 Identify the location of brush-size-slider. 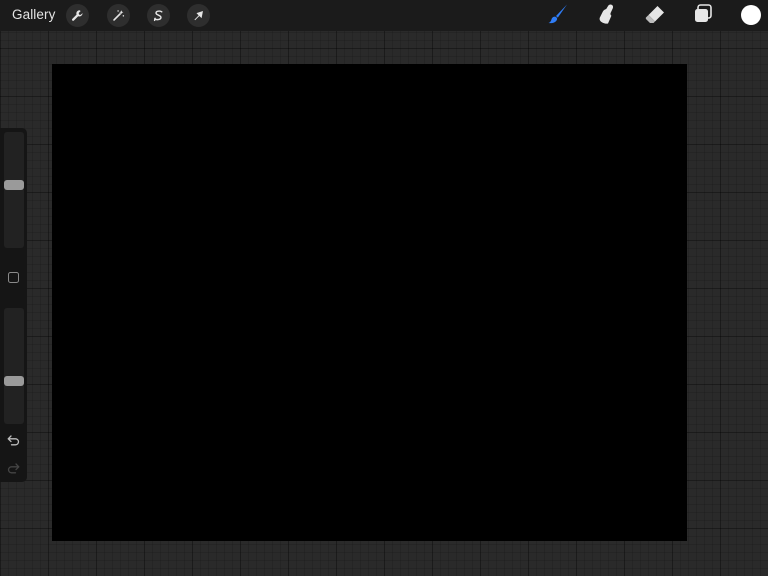
(14, 190).